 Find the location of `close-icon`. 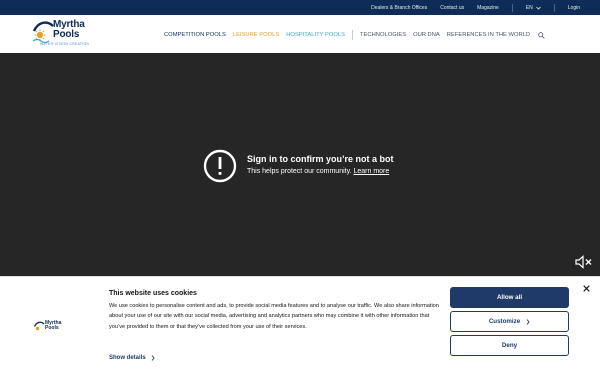

close-icon is located at coordinates (586, 288).